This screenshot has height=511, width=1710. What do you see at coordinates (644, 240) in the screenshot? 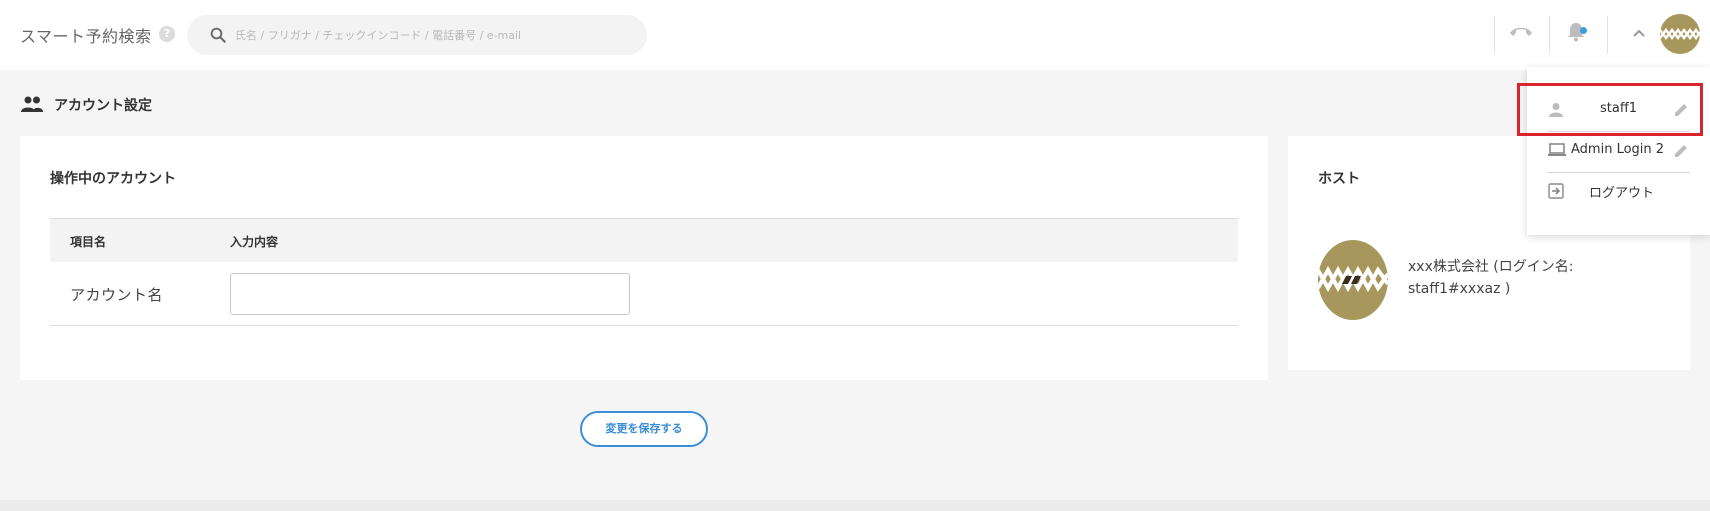
I see `table-header: 項目名 入力内容` at bounding box center [644, 240].